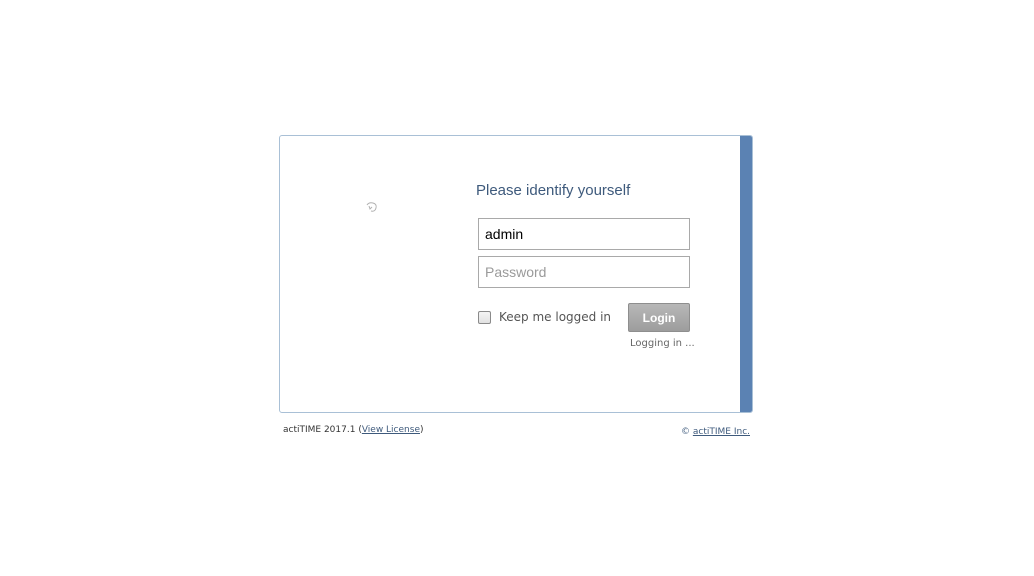 The width and height of the screenshot is (1034, 576). What do you see at coordinates (685, 432) in the screenshot?
I see `copyright-symbol: ©` at bounding box center [685, 432].